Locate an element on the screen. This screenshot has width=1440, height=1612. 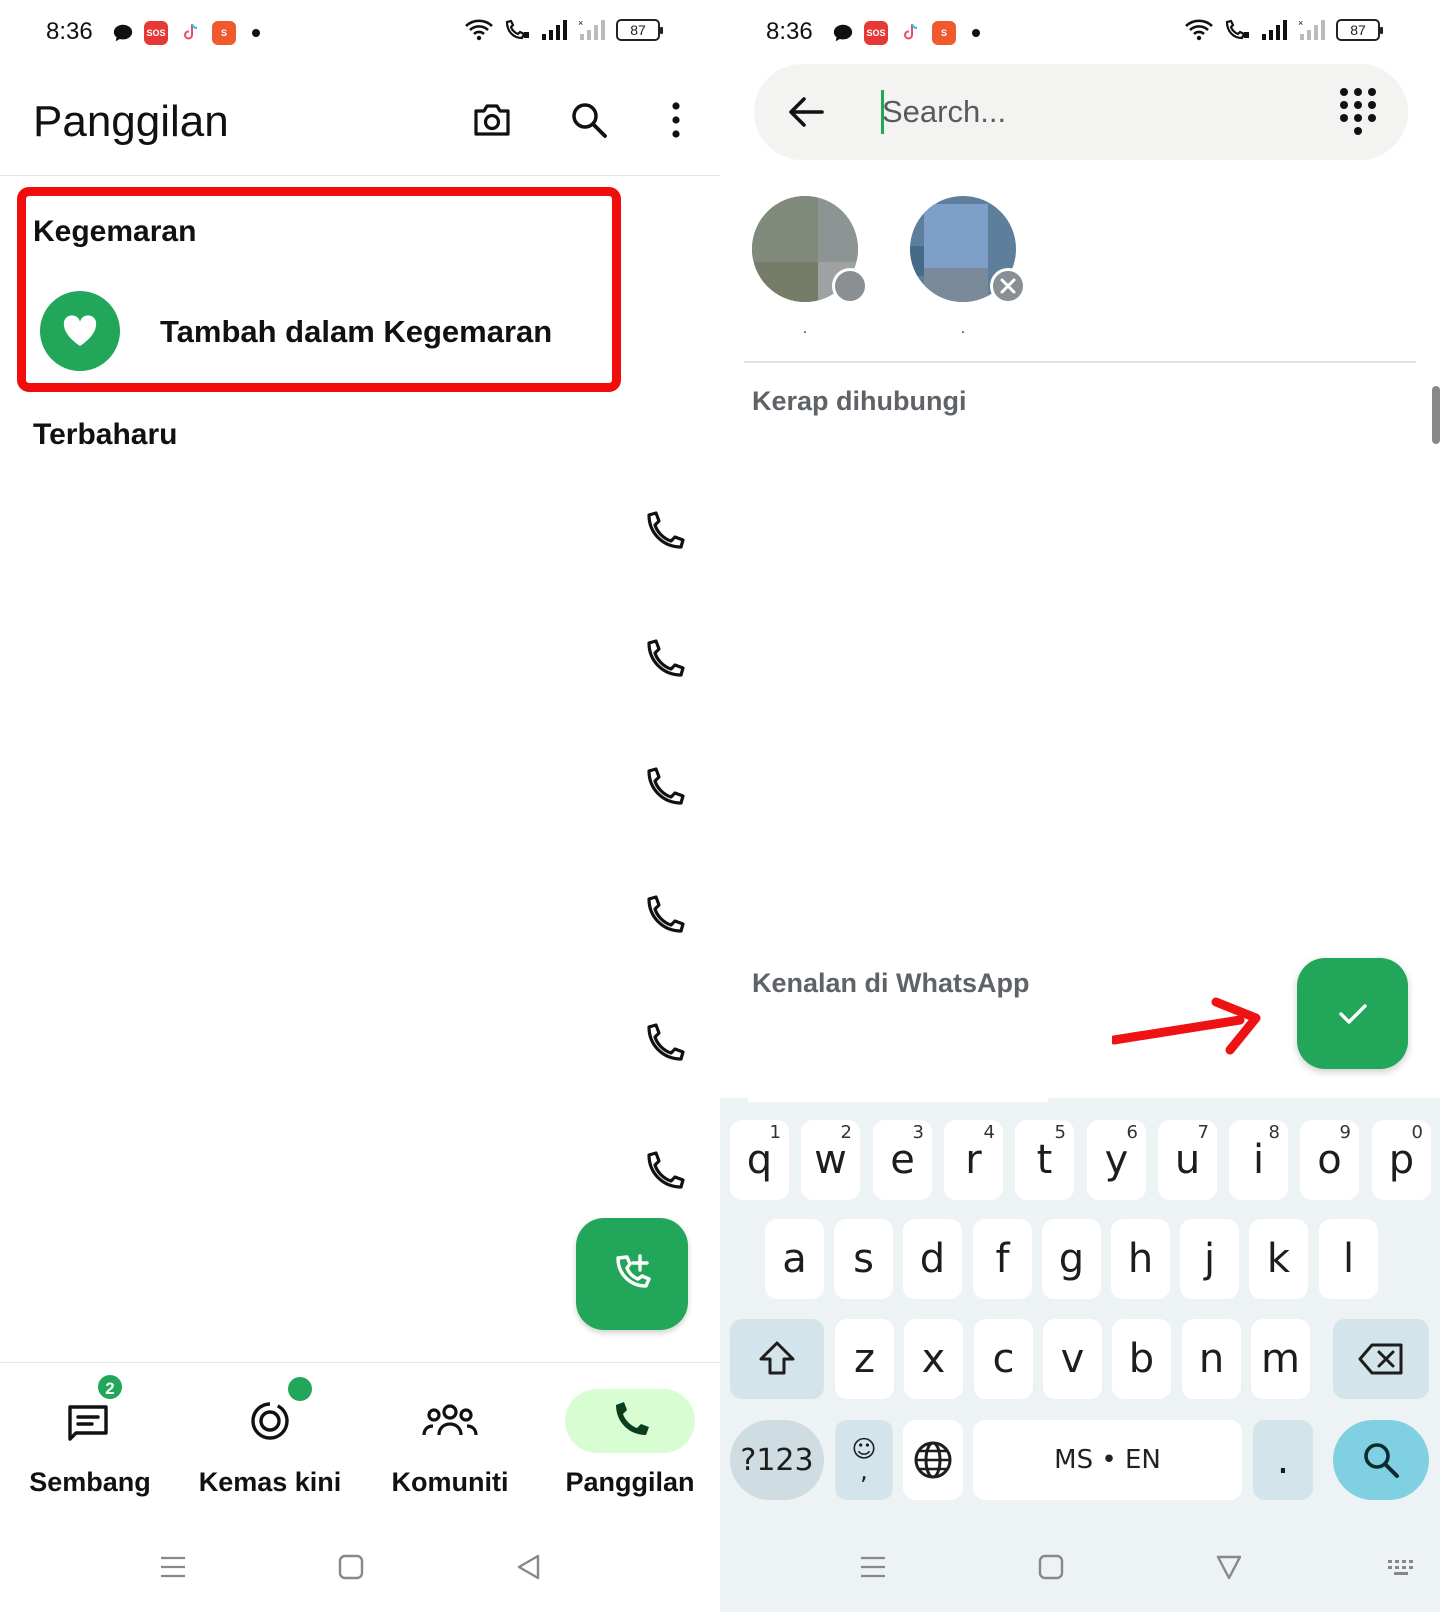
backspace-key is located at coordinates (1381, 1359).